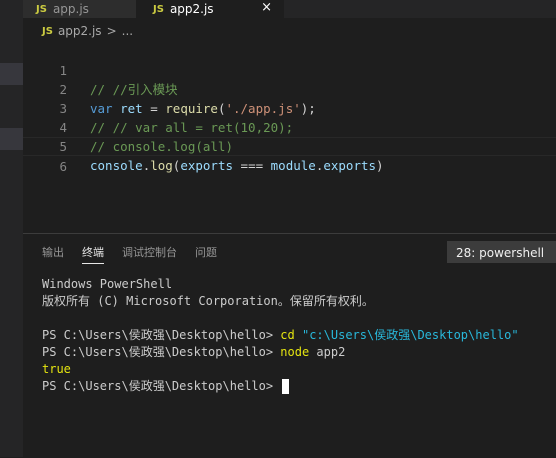 Image resolution: width=556 pixels, height=458 pixels. I want to click on tab-label: app2.js, so click(191, 9).